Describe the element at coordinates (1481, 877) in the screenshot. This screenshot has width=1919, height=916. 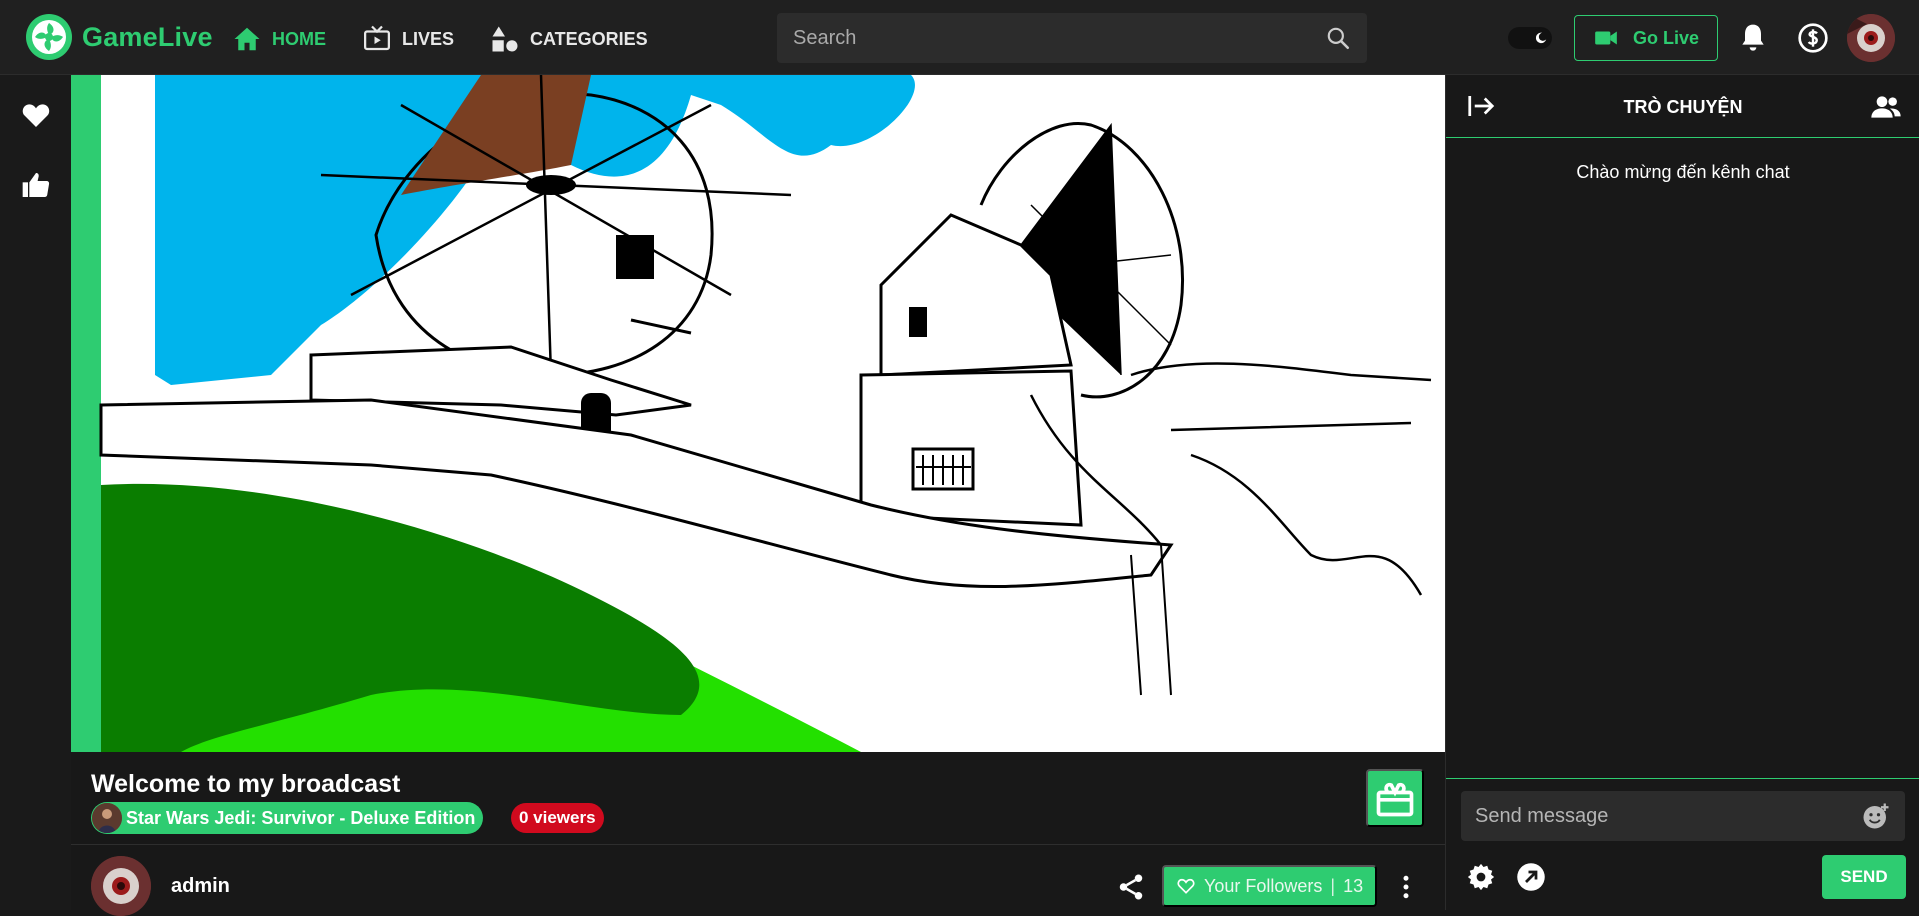
I see `gear-icon` at that location.